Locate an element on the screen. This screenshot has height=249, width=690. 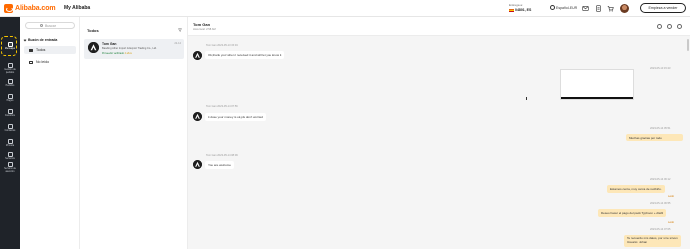
message-meta: 2023-05-14 07:05 is located at coordinates (660, 229).